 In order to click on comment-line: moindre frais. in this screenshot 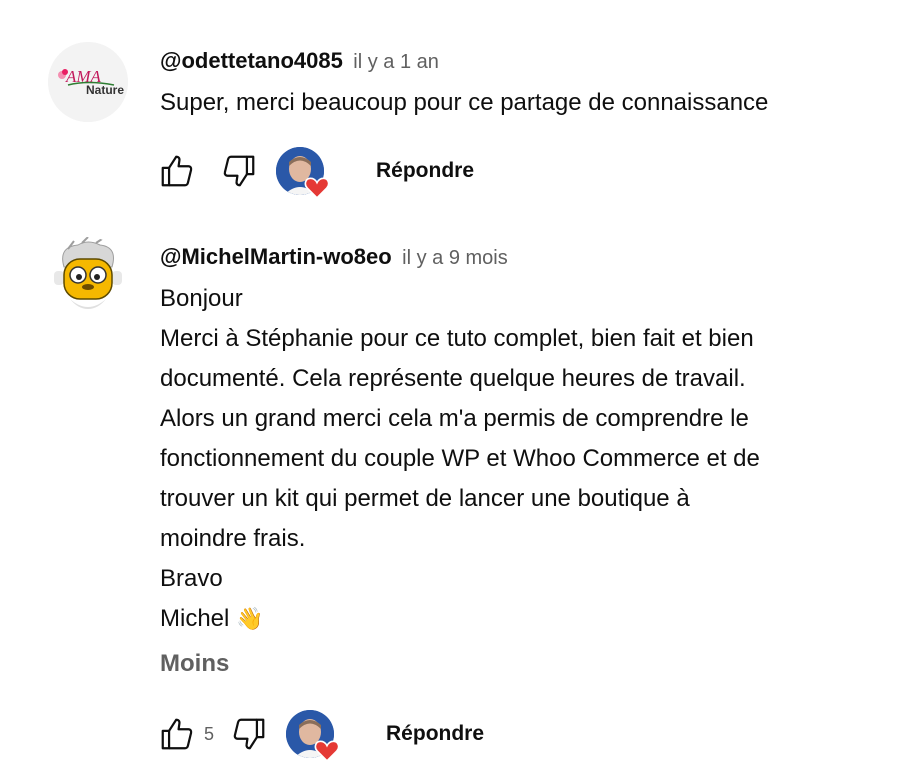, I will do `click(233, 538)`.